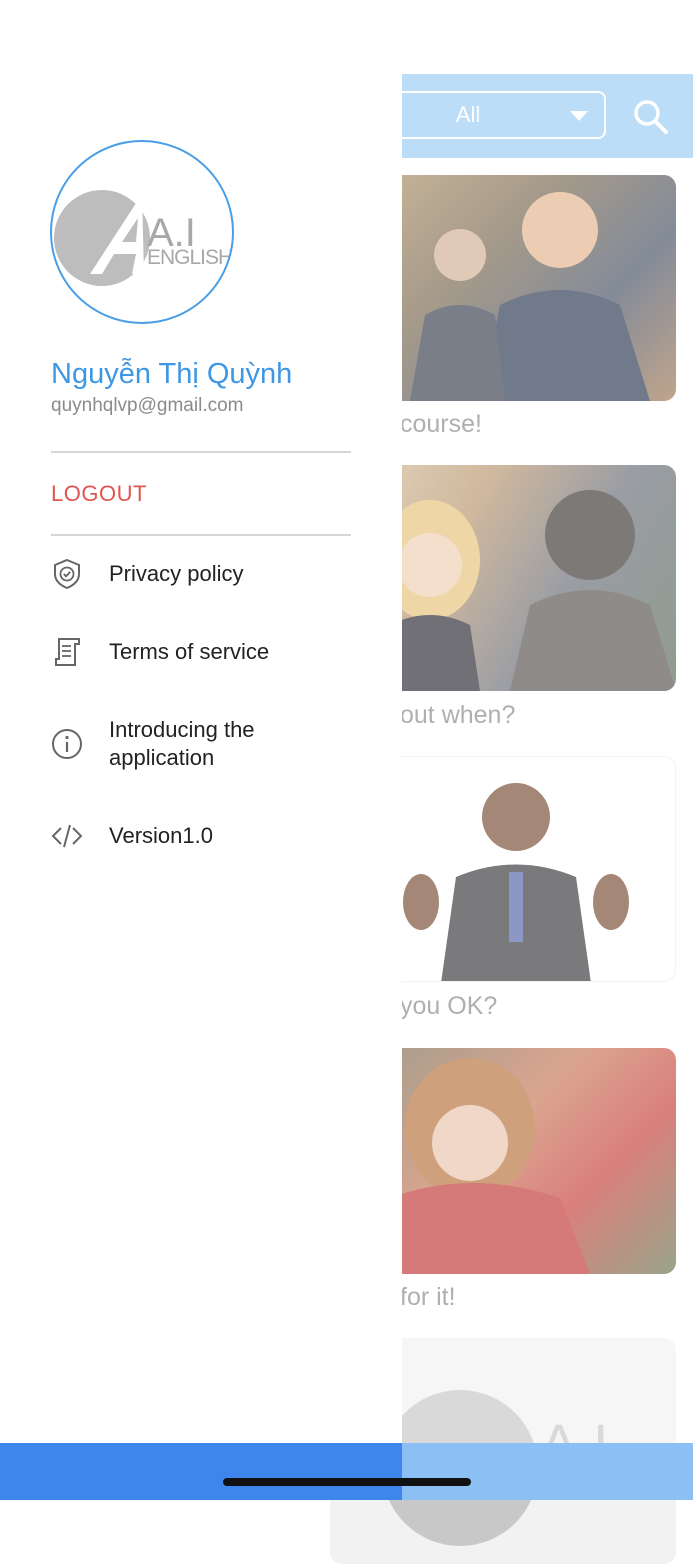 Image resolution: width=693 pixels, height=1564 pixels. I want to click on app-logo-icon: A.I ENGLISH, so click(143, 238).